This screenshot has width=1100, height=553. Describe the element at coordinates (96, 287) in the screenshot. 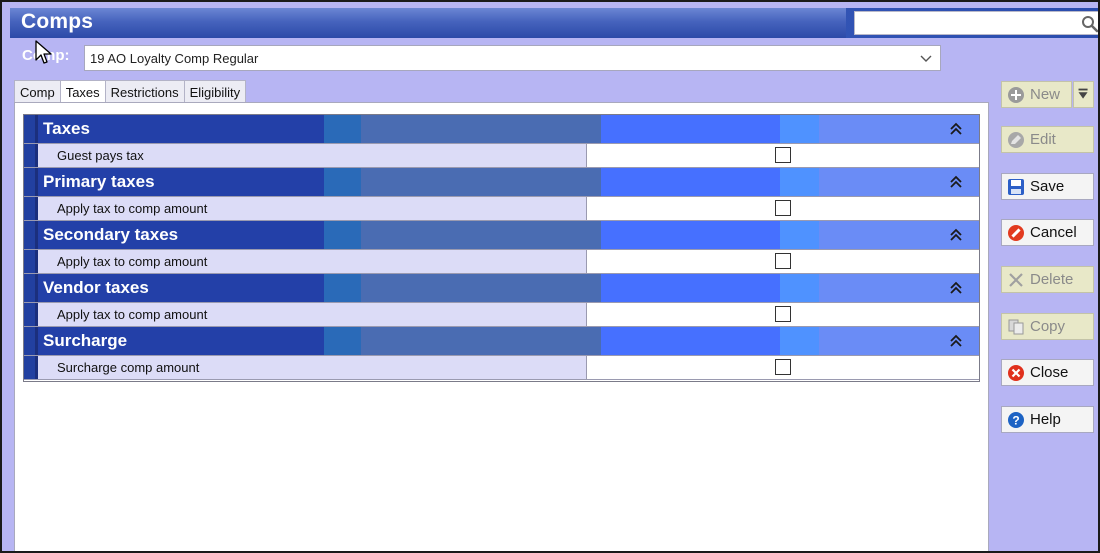

I see `section-title: Vendor taxes` at that location.